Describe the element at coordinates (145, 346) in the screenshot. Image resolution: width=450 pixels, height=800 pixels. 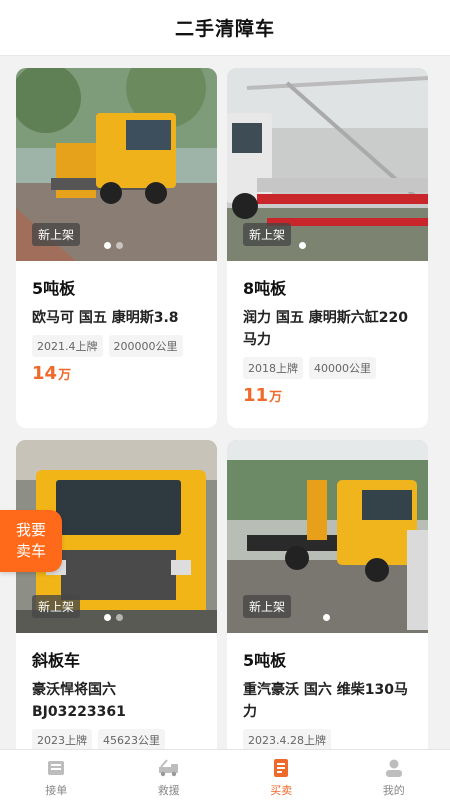
I see `spec-chip-mileage: 200000公里` at that location.